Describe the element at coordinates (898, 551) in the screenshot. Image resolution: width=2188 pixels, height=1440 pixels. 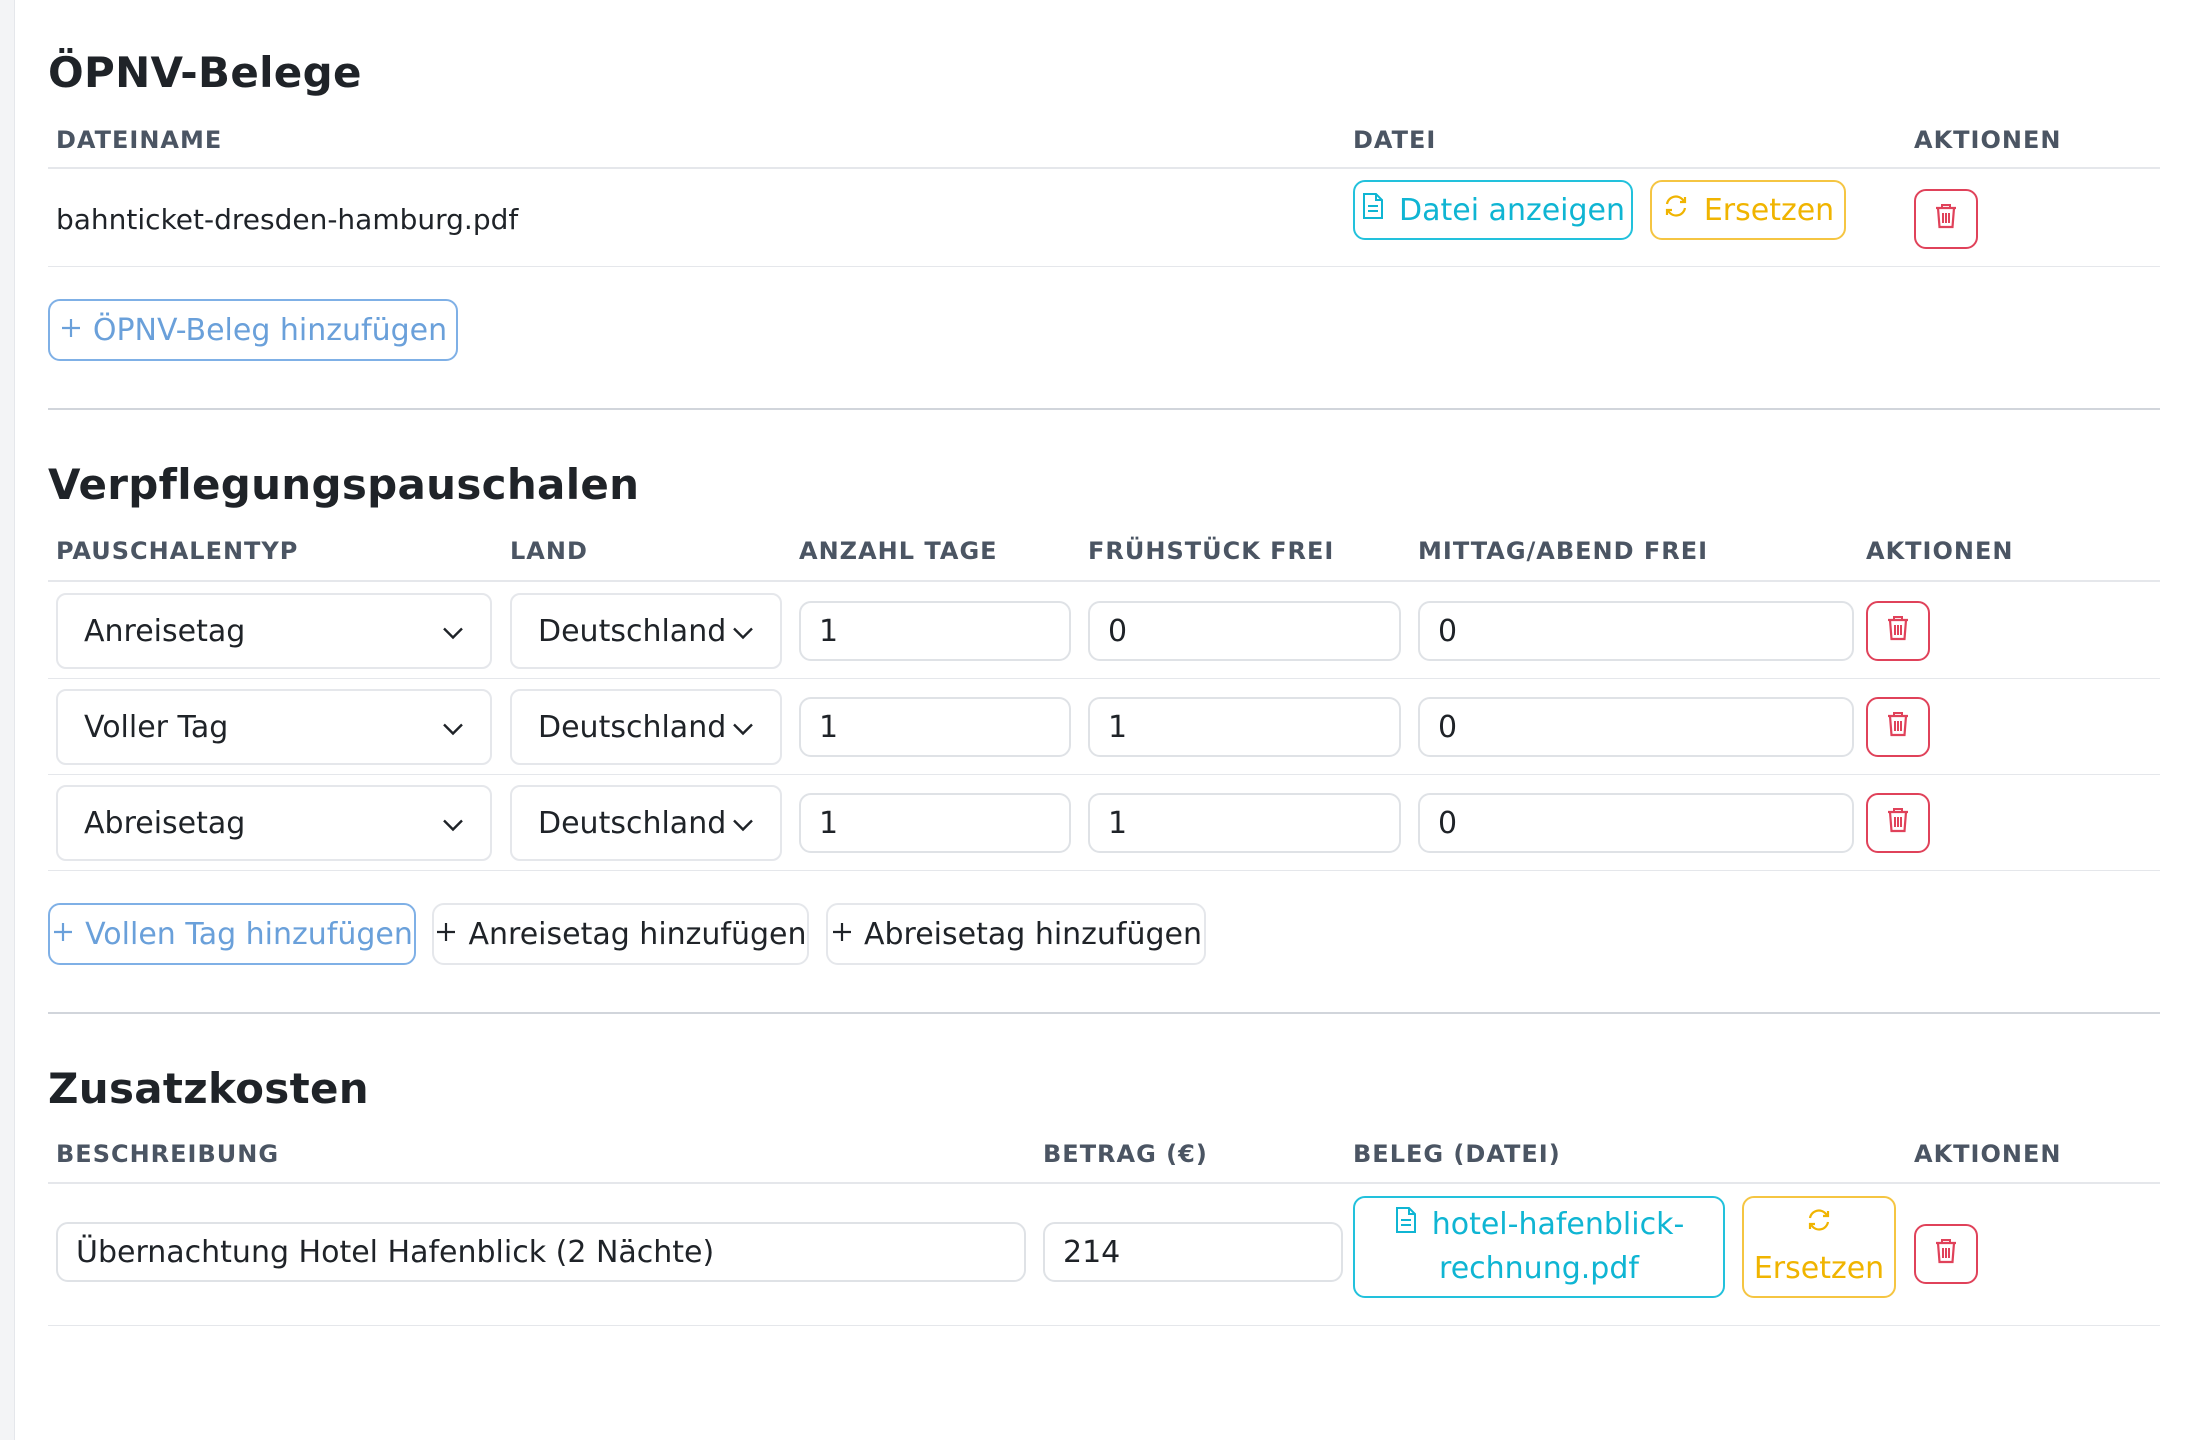
I see `meals-header-days: ANZAHL TAGE` at that location.